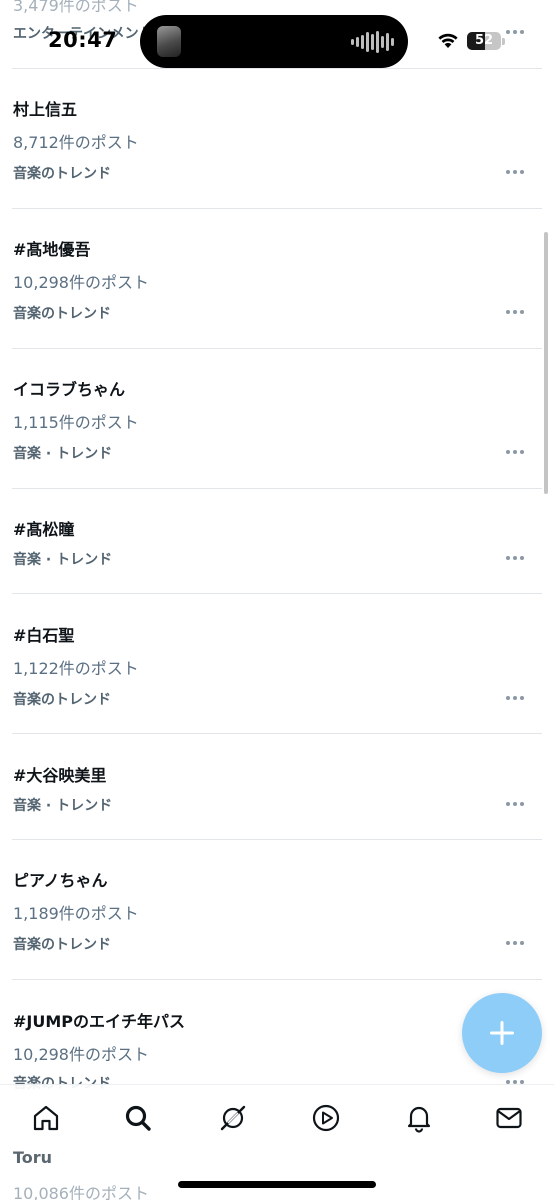 The height and width of the screenshot is (1200, 554). I want to click on battery-cap, so click(503, 41).